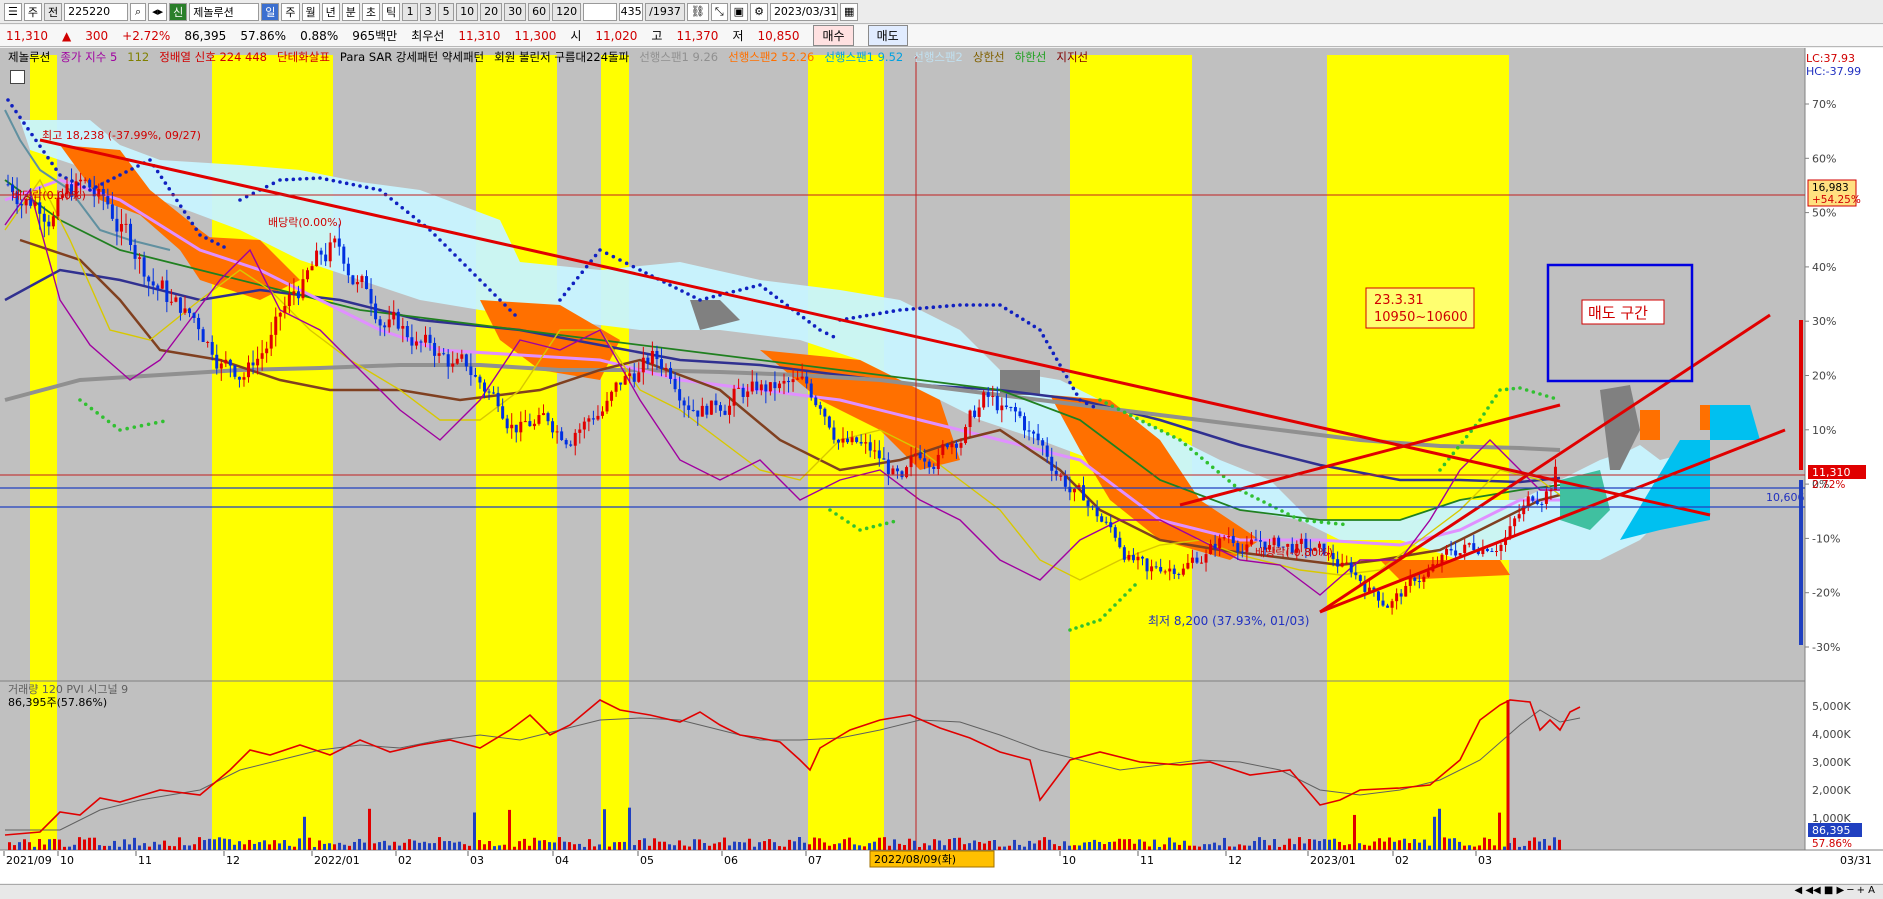 The height and width of the screenshot is (899, 1883). I want to click on buy-button: 매수, so click(833, 35).